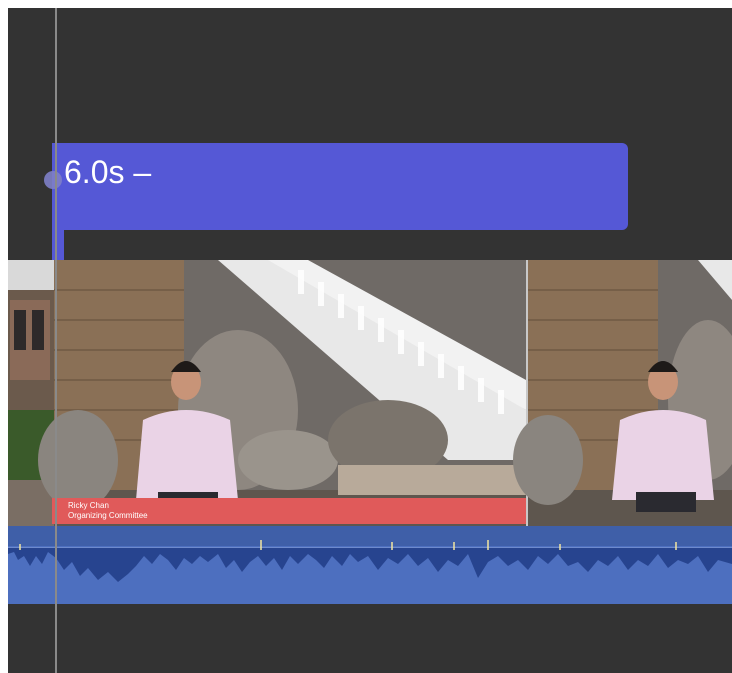  I want to click on caption-clip: 6.0s –, so click(340, 206).